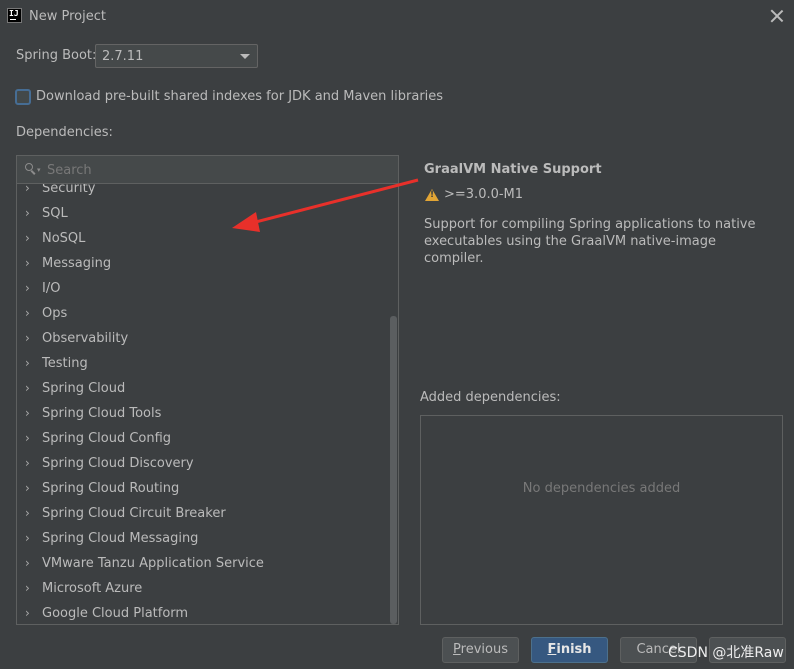  I want to click on tree-category-label: NoSQL, so click(64, 238).